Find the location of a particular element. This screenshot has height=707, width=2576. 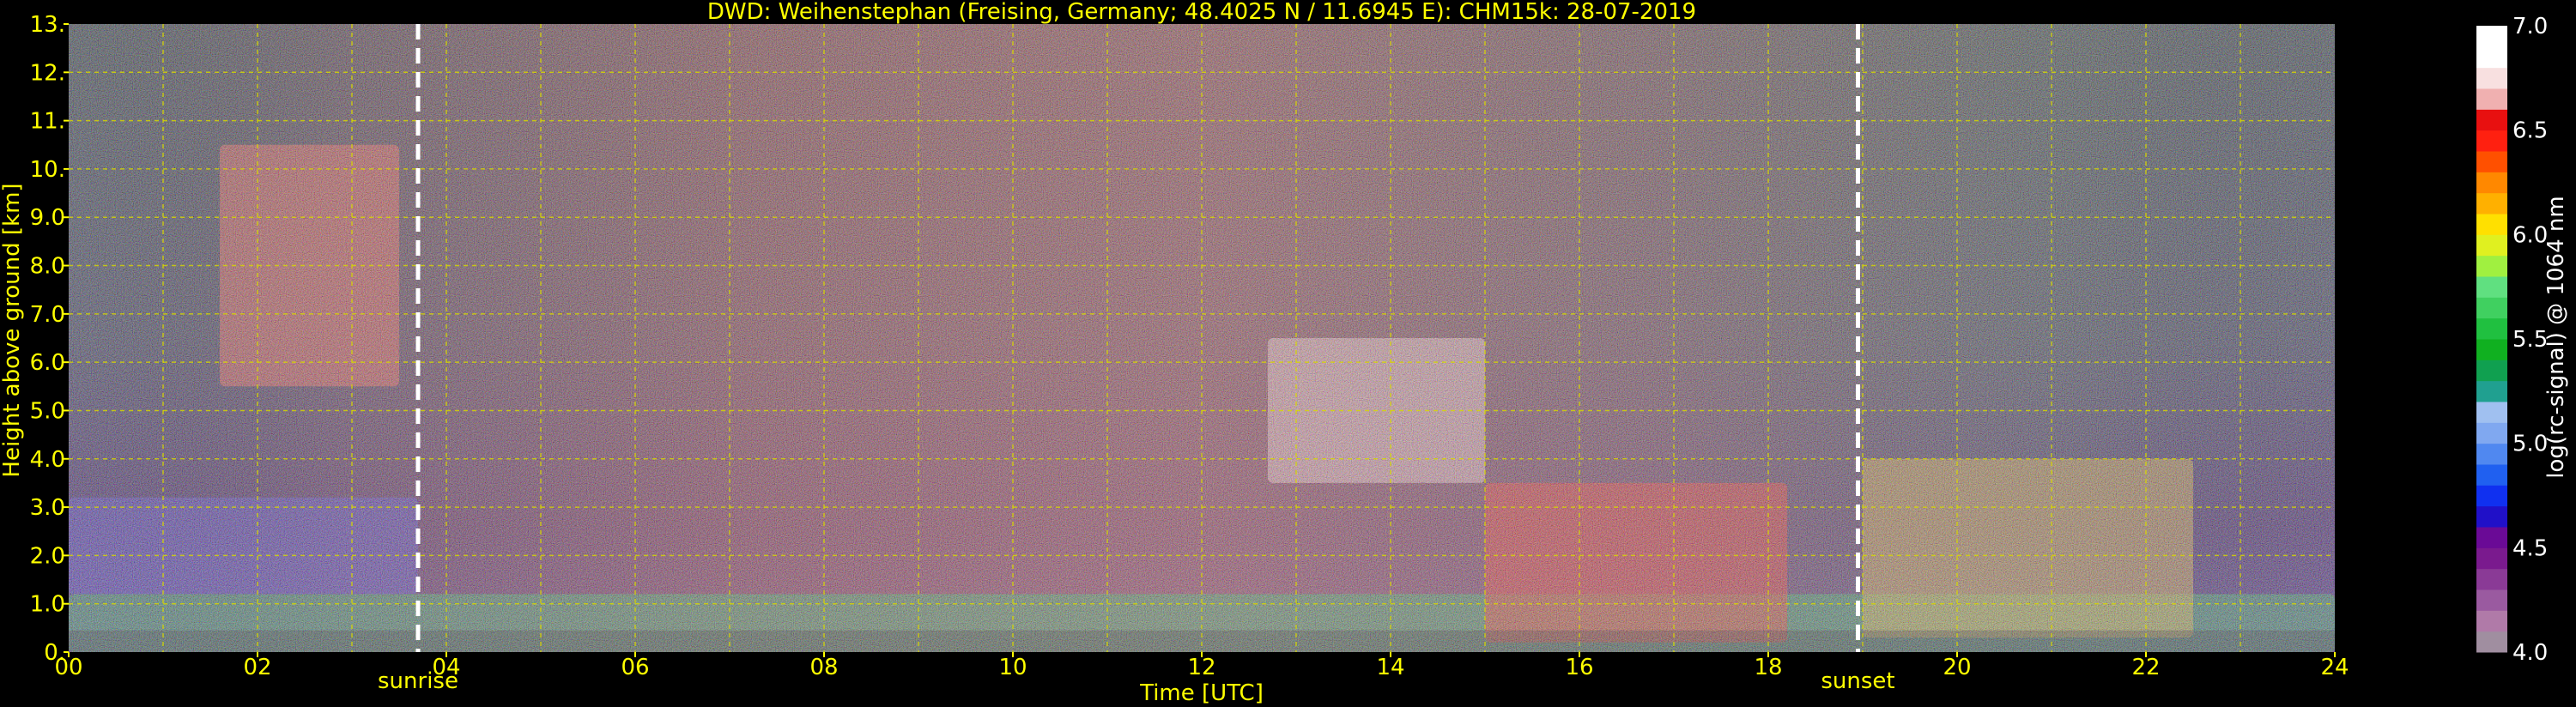

colorbar-tick-label: 4.5 is located at coordinates (2530, 548).